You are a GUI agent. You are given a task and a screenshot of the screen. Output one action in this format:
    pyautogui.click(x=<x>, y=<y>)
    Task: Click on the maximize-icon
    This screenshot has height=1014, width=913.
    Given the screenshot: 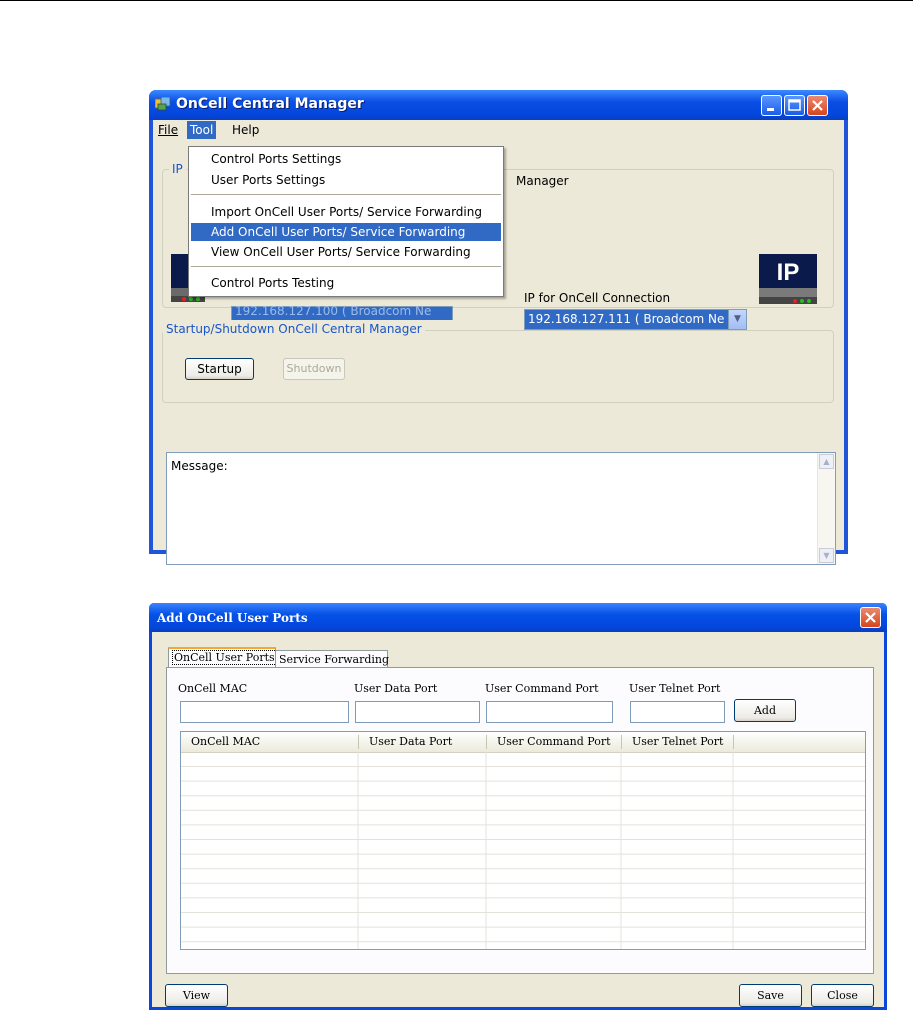 What is the action you would take?
    pyautogui.click(x=794, y=105)
    